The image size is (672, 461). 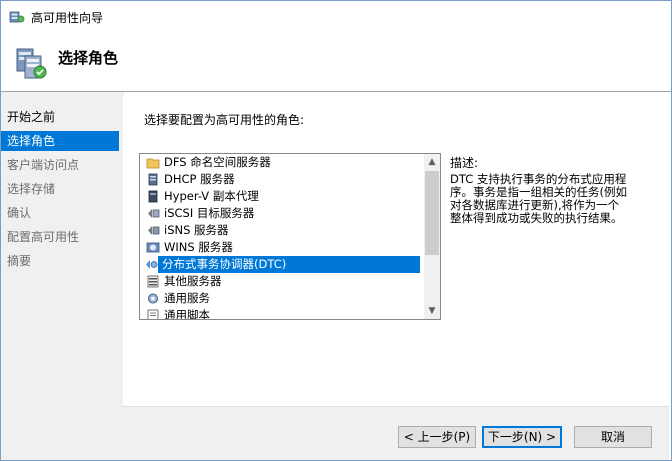 I want to click on step-summary: 摘要, so click(x=19, y=261).